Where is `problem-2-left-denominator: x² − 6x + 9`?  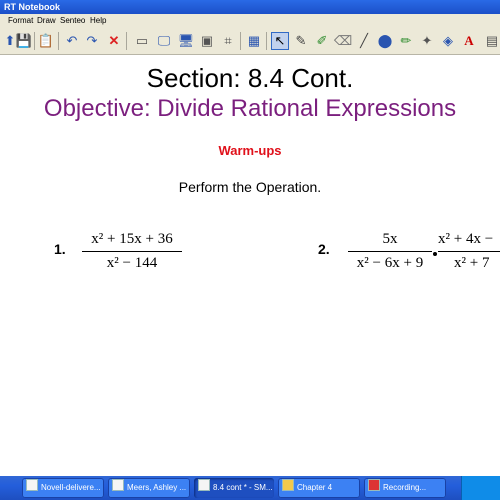
problem-2-left-denominator: x² − 6x + 9 is located at coordinates (390, 263).